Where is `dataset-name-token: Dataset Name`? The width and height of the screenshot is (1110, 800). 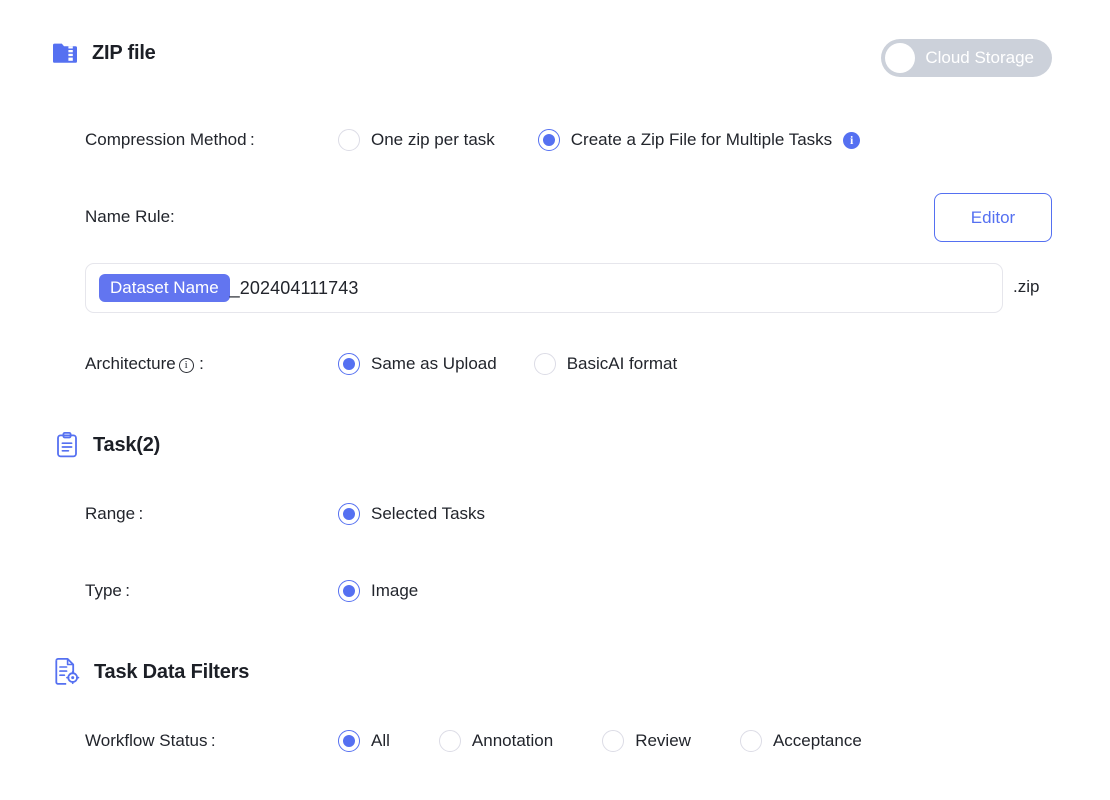 dataset-name-token: Dataset Name is located at coordinates (164, 288).